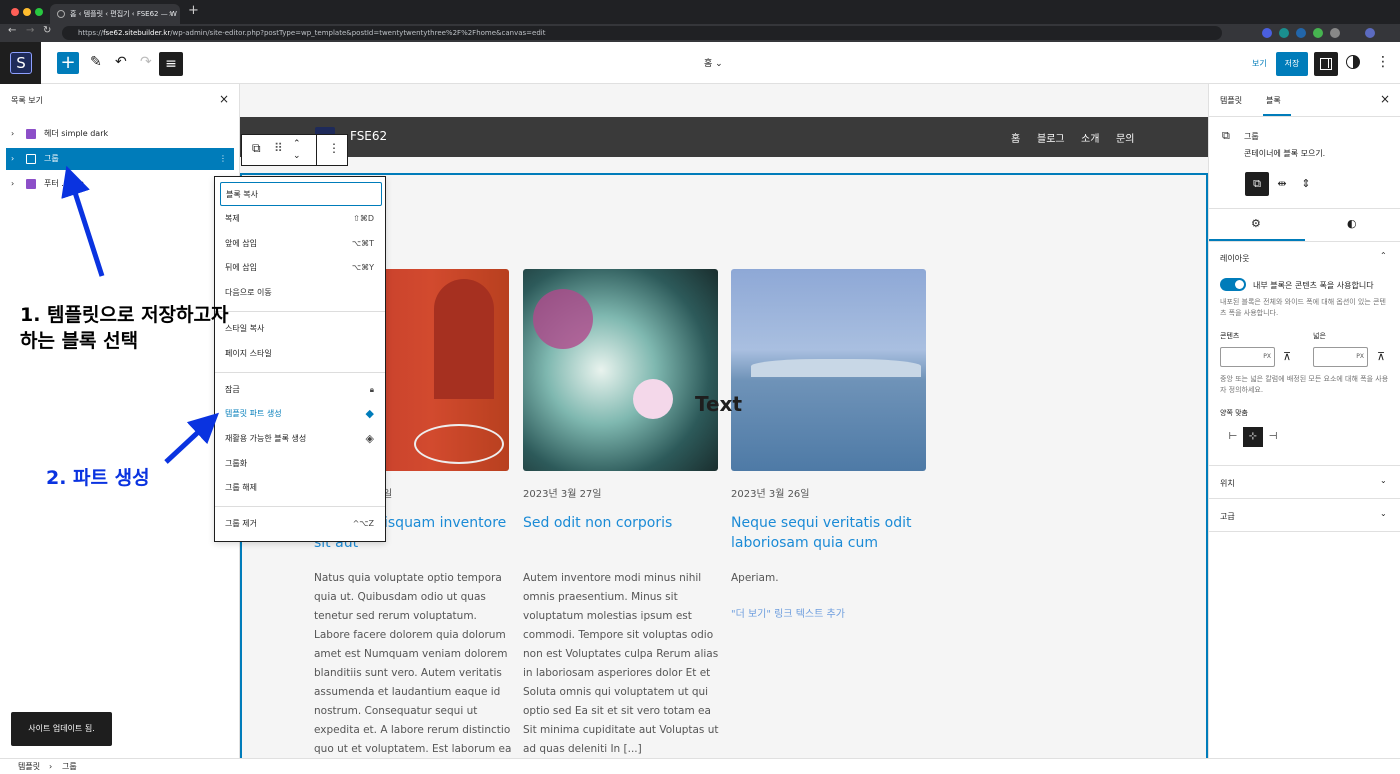 The height and width of the screenshot is (774, 1400). What do you see at coordinates (1282, 184) in the screenshot?
I see `row-variation-button: ⇹` at bounding box center [1282, 184].